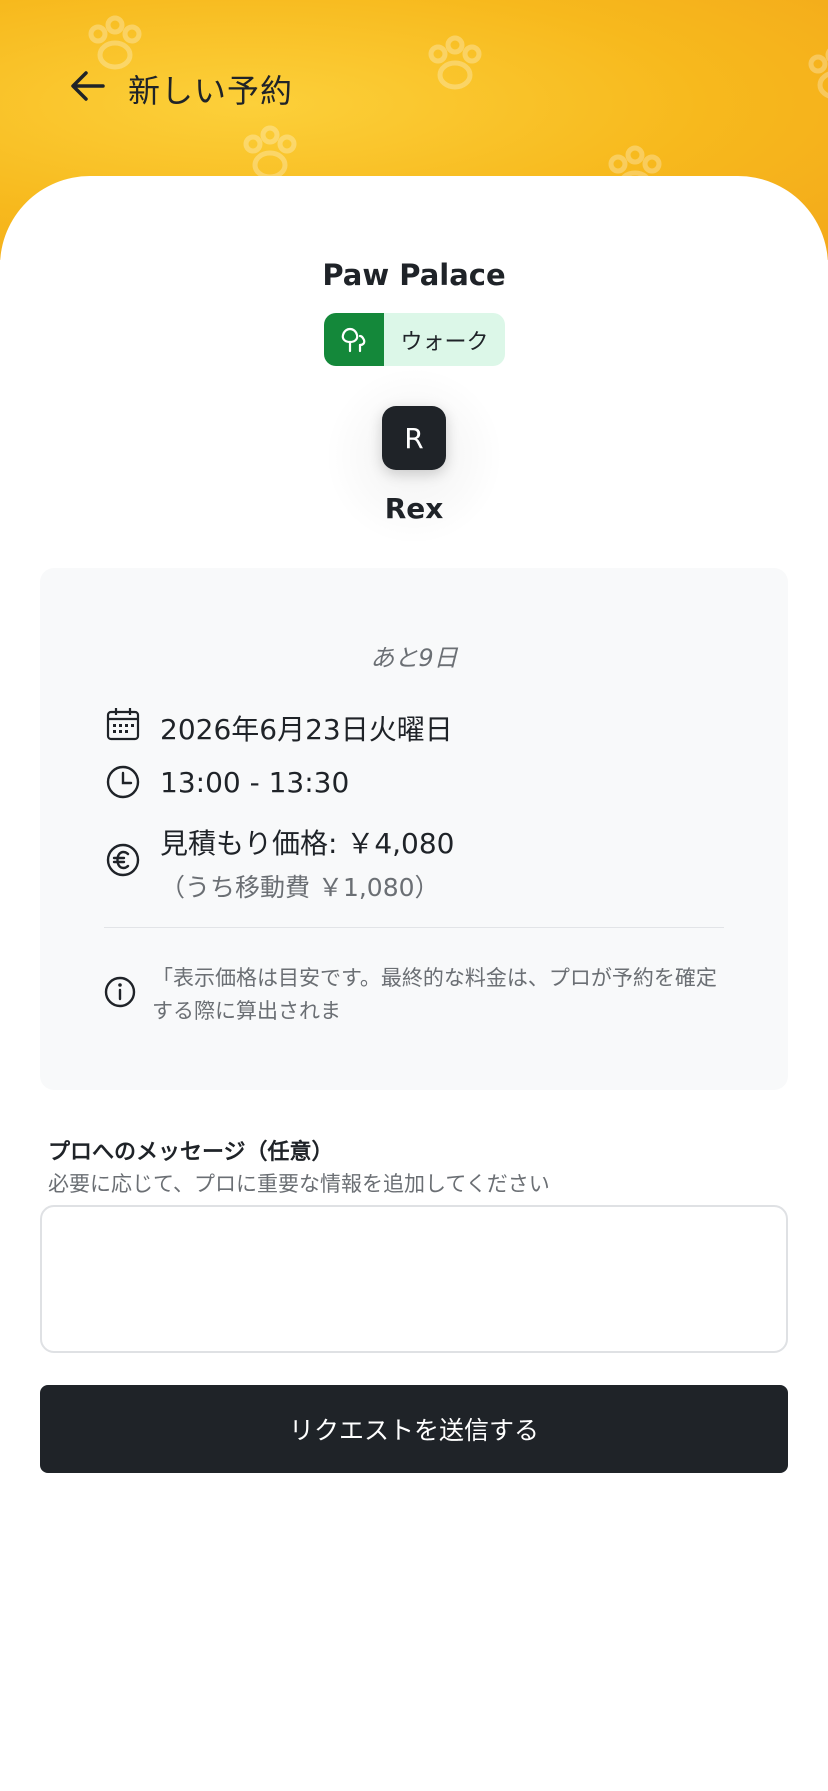 Image resolution: width=828 pixels, height=1791 pixels. I want to click on euro-icon, so click(123, 860).